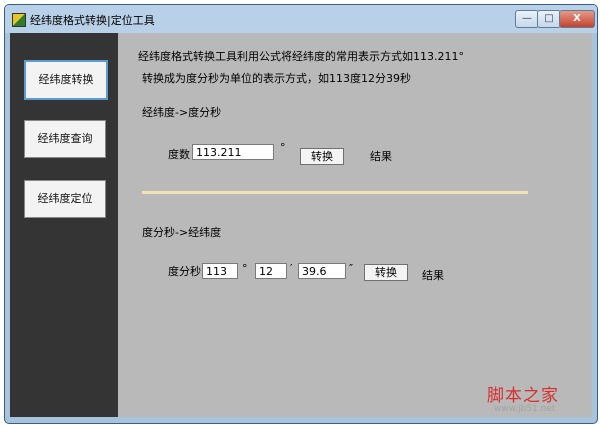  I want to click on convert-to-decimal-button: 转换, so click(386, 272).